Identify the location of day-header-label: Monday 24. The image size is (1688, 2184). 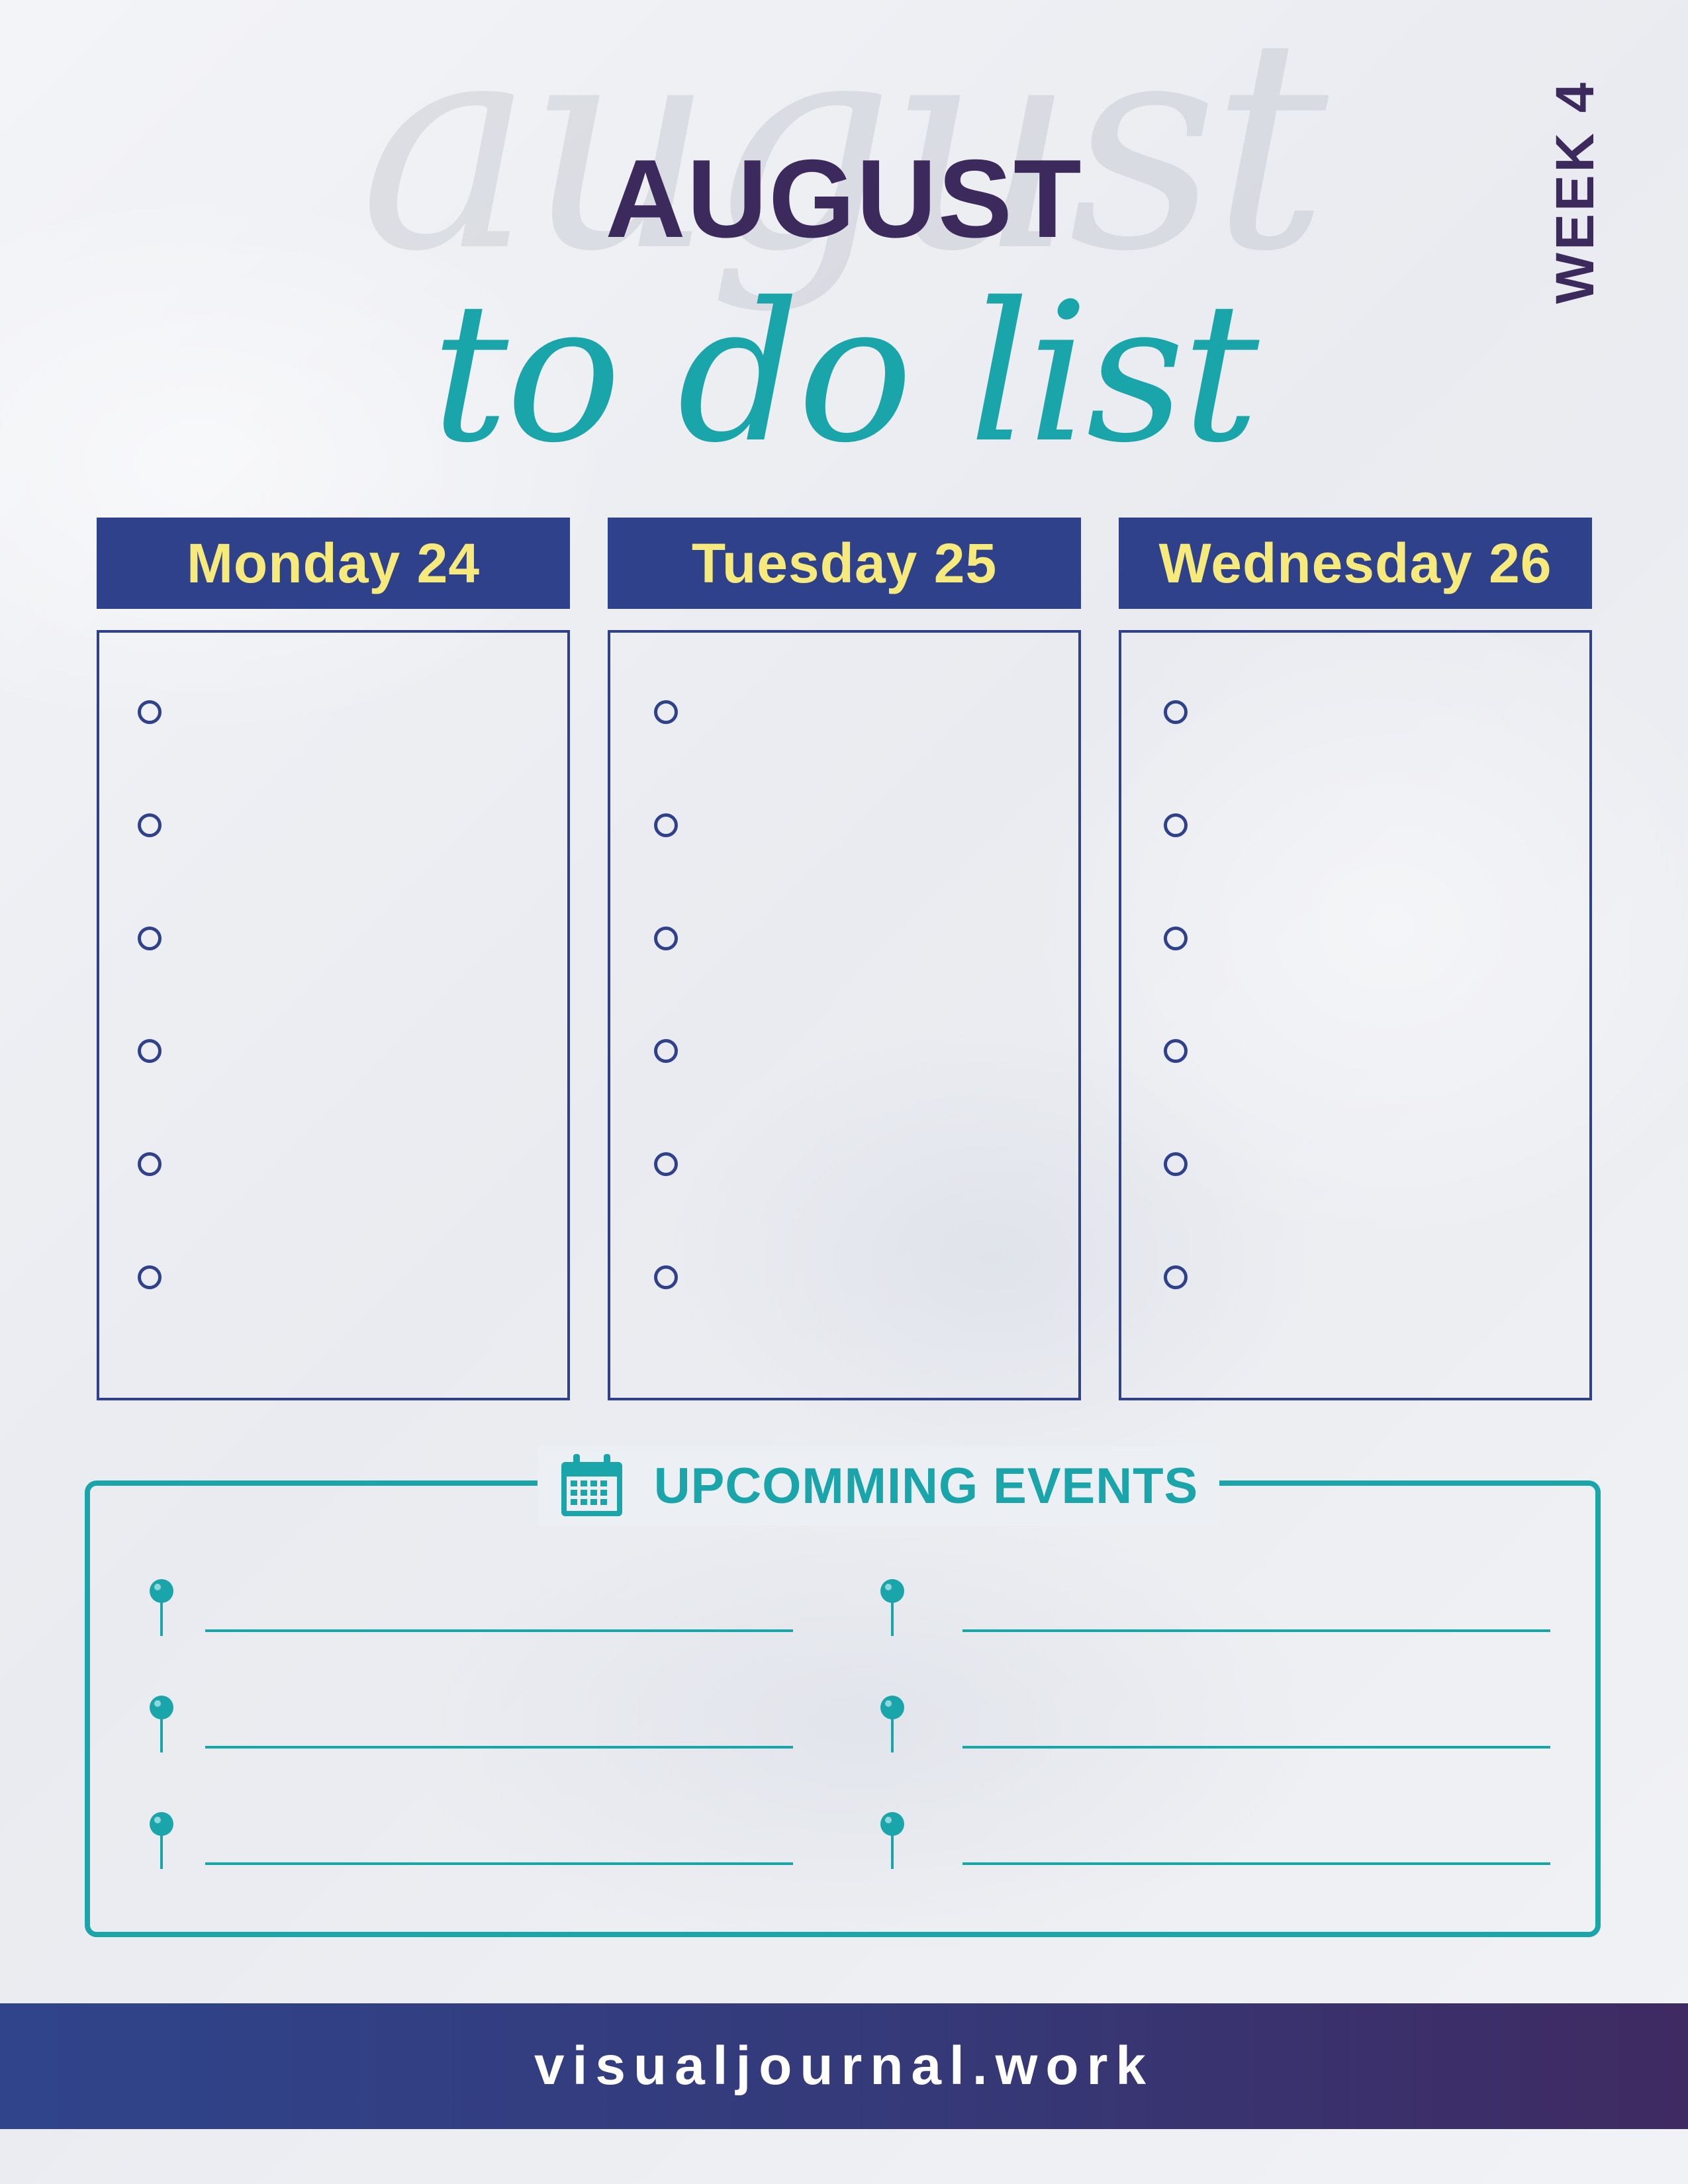
(333, 562).